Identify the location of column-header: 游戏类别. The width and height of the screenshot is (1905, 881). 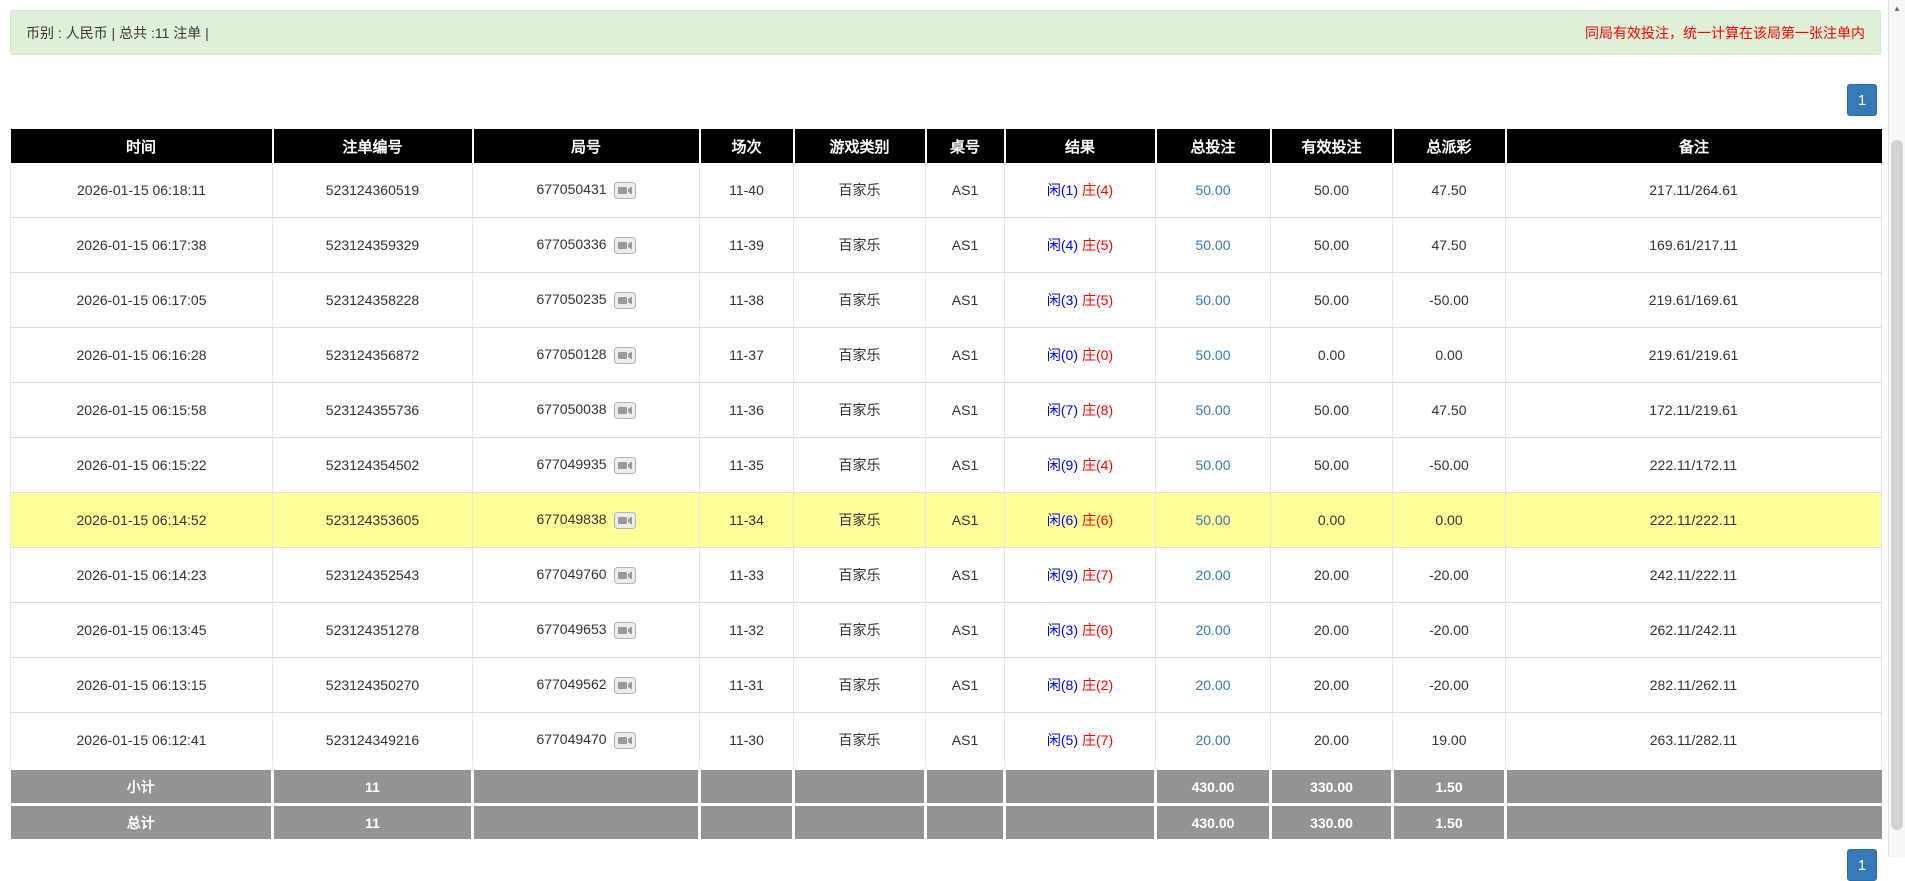
(860, 146).